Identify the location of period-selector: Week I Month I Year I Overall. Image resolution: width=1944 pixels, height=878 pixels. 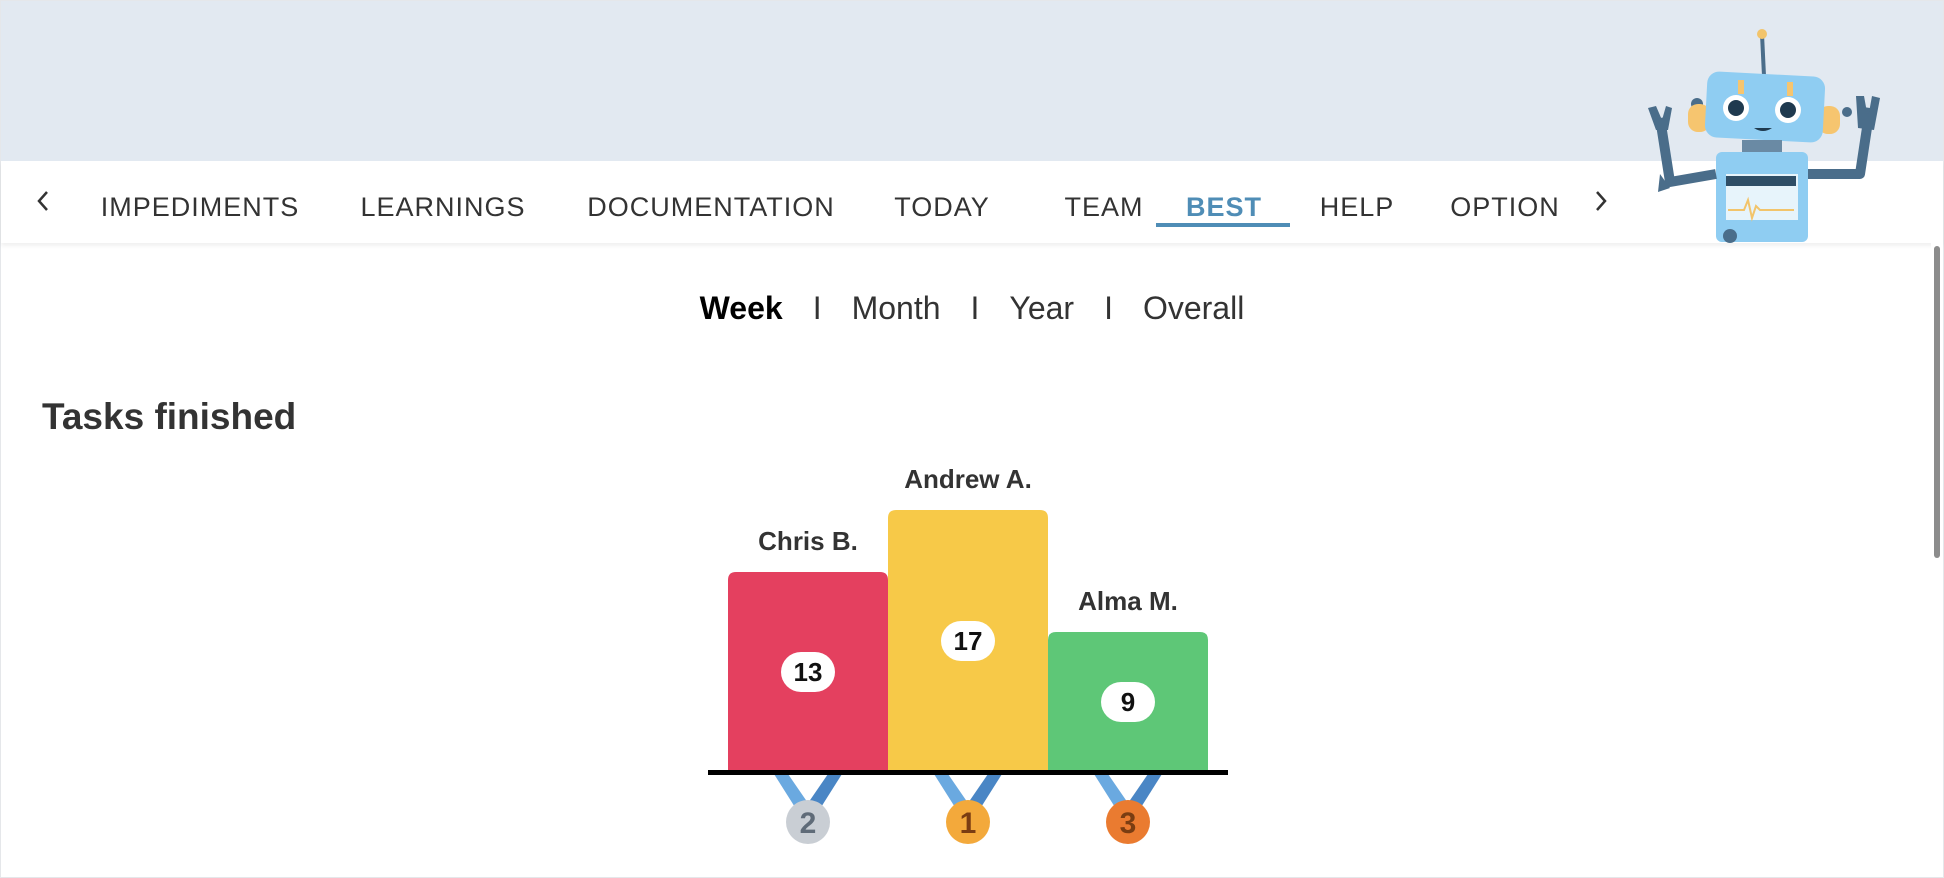
(972, 308).